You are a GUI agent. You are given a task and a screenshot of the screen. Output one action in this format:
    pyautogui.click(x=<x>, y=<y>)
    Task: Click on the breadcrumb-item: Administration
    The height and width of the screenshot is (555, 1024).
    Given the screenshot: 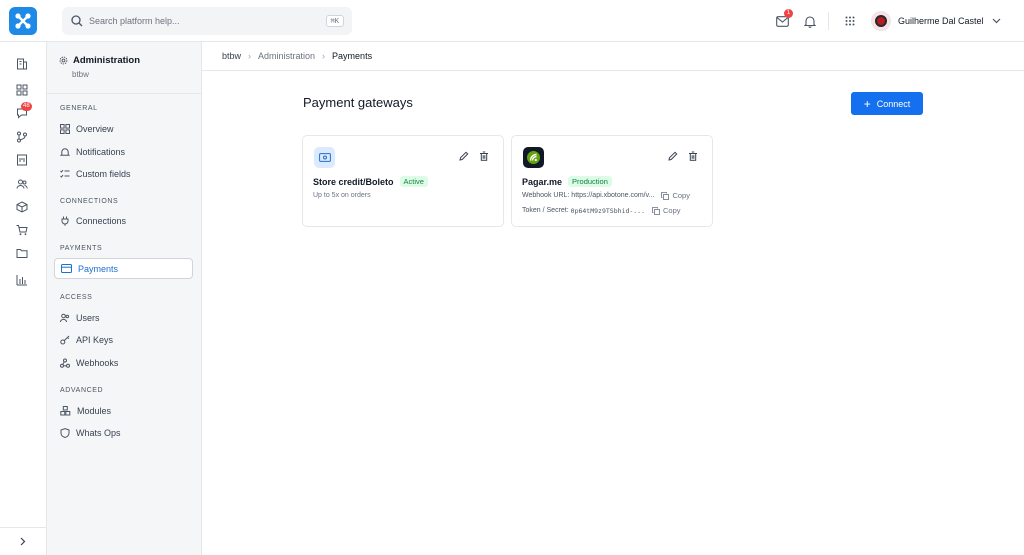 What is the action you would take?
    pyautogui.click(x=286, y=56)
    